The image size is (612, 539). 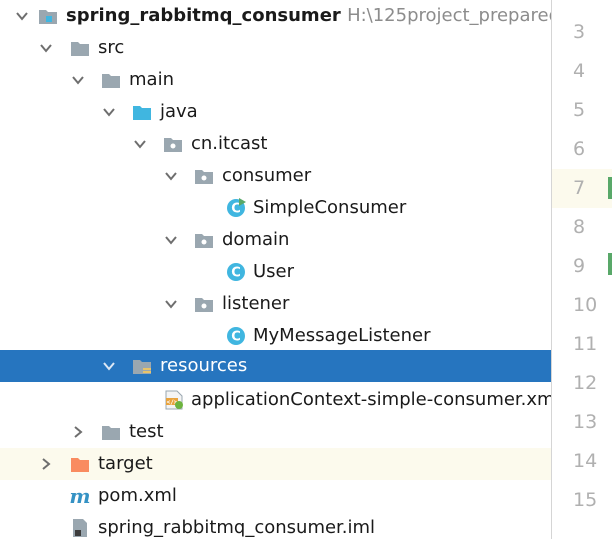 What do you see at coordinates (146, 431) in the screenshot?
I see `test-label: test` at bounding box center [146, 431].